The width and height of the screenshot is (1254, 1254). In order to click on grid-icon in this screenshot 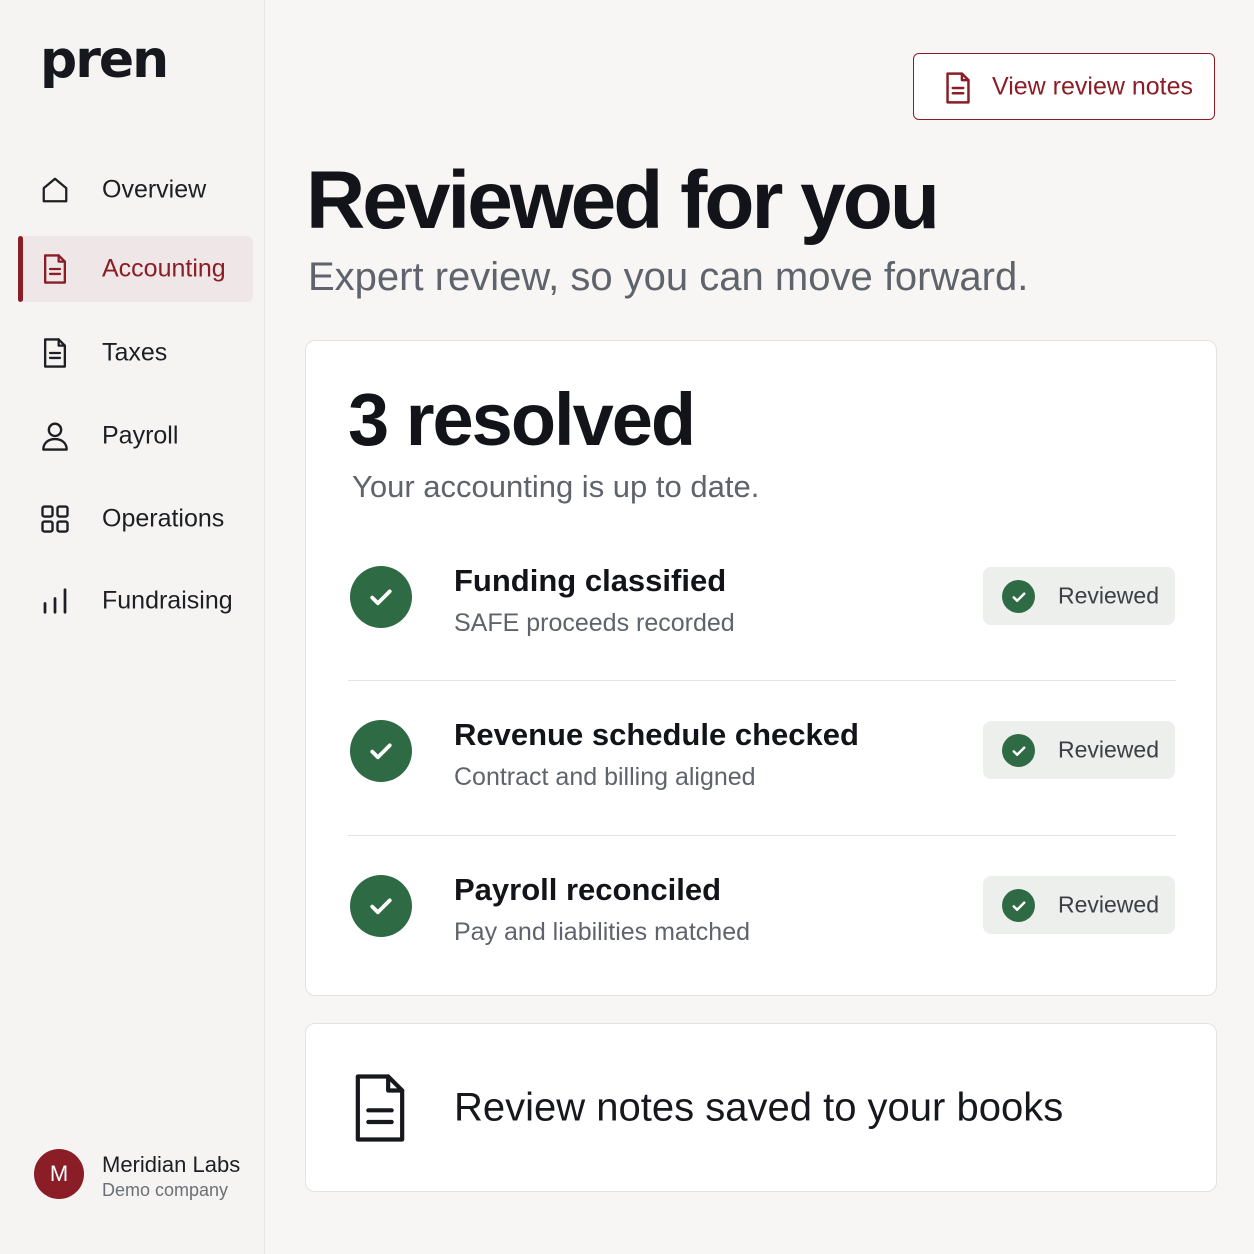, I will do `click(55, 519)`.